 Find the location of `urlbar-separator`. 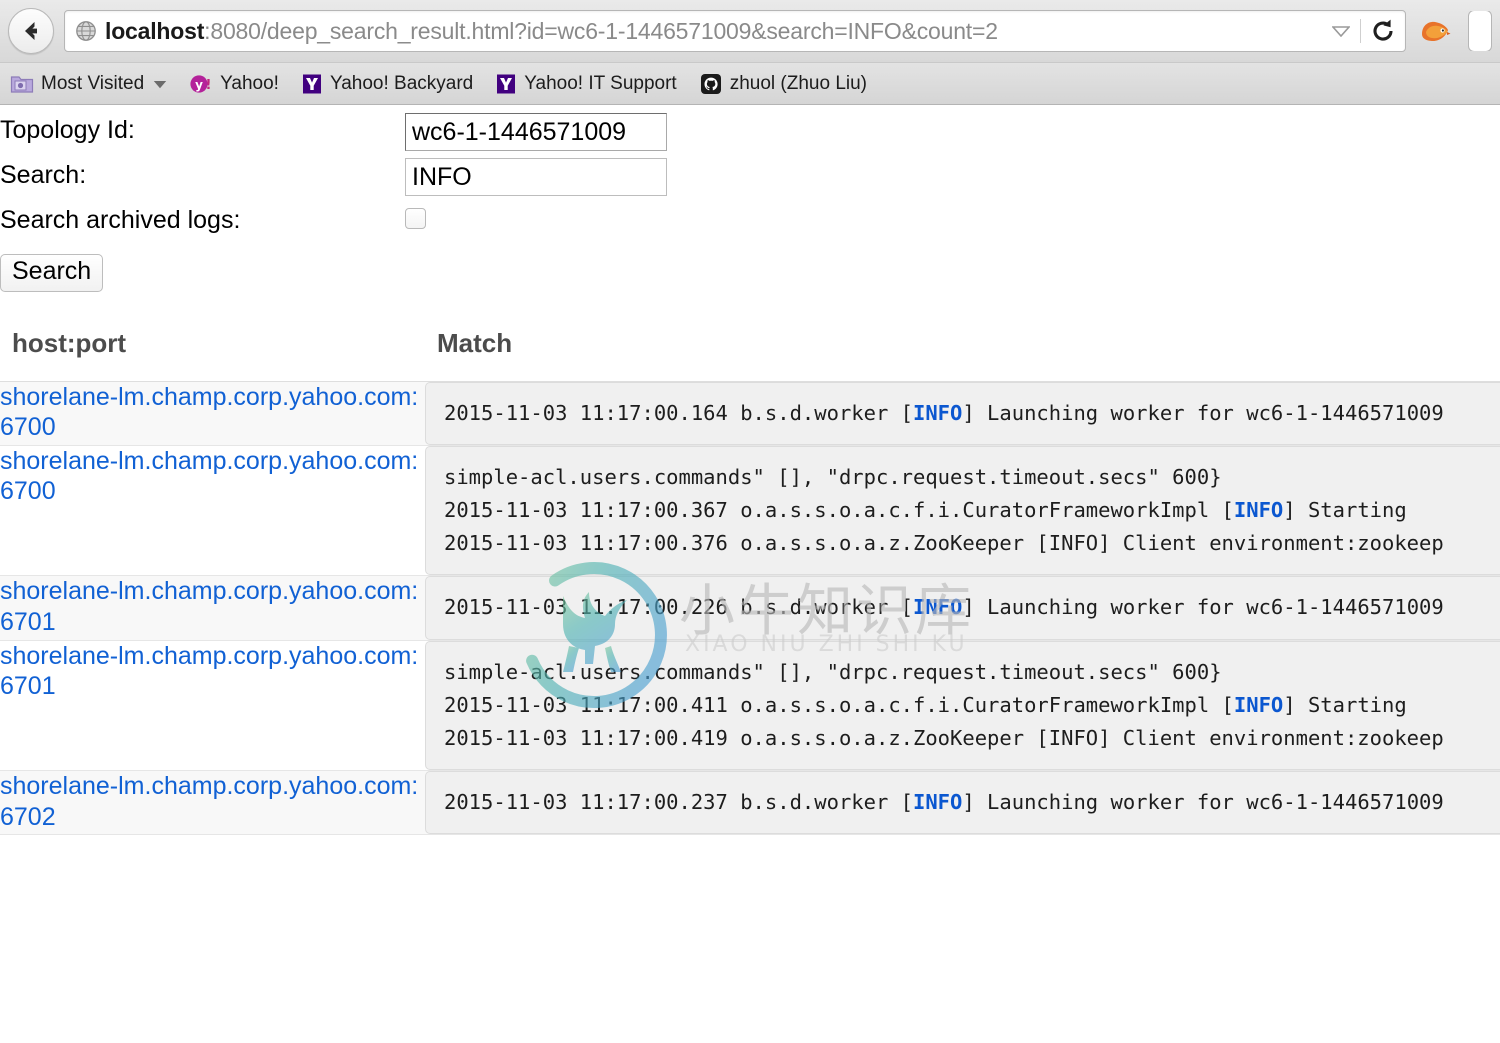

urlbar-separator is located at coordinates (1360, 31).